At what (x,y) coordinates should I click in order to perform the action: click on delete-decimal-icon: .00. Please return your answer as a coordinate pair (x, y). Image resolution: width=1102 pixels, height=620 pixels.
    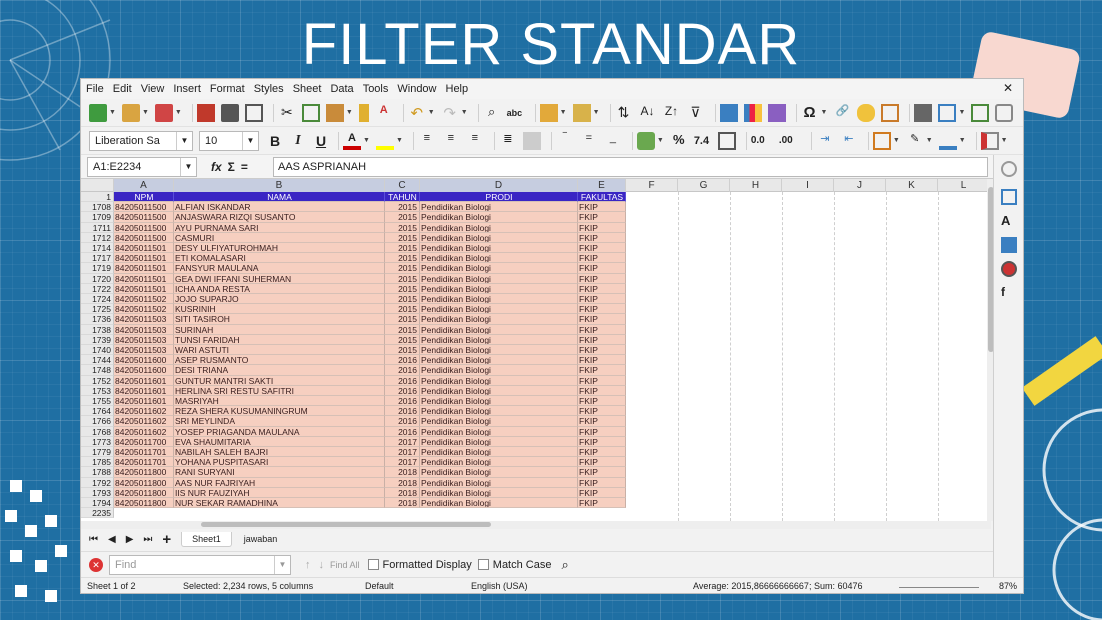
    Looking at the image, I should click on (790, 141).